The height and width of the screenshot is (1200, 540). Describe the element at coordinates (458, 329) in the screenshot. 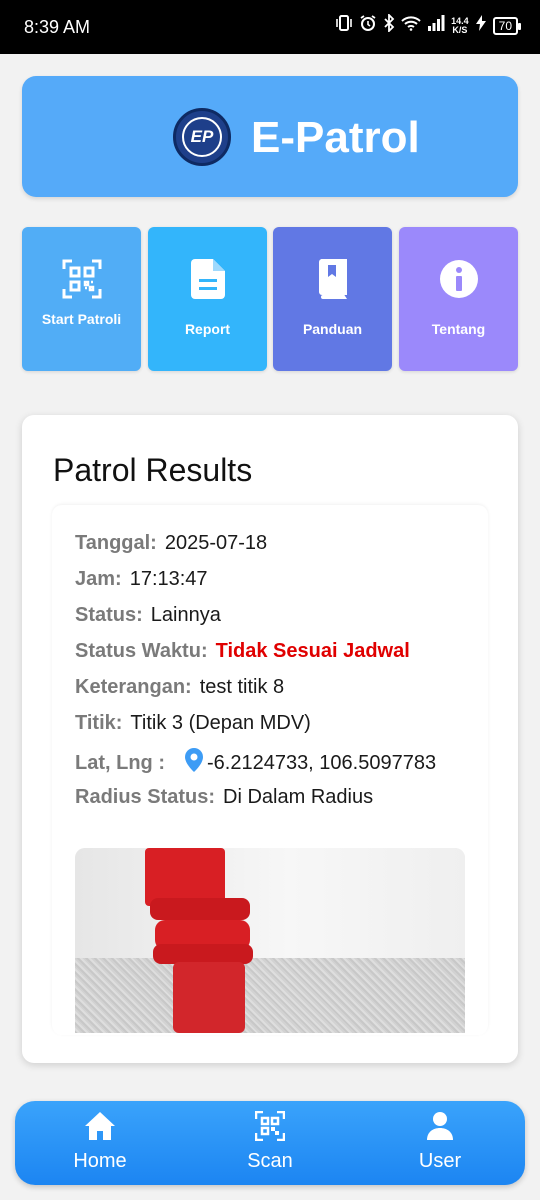

I see `tentang-label: Tentang` at that location.